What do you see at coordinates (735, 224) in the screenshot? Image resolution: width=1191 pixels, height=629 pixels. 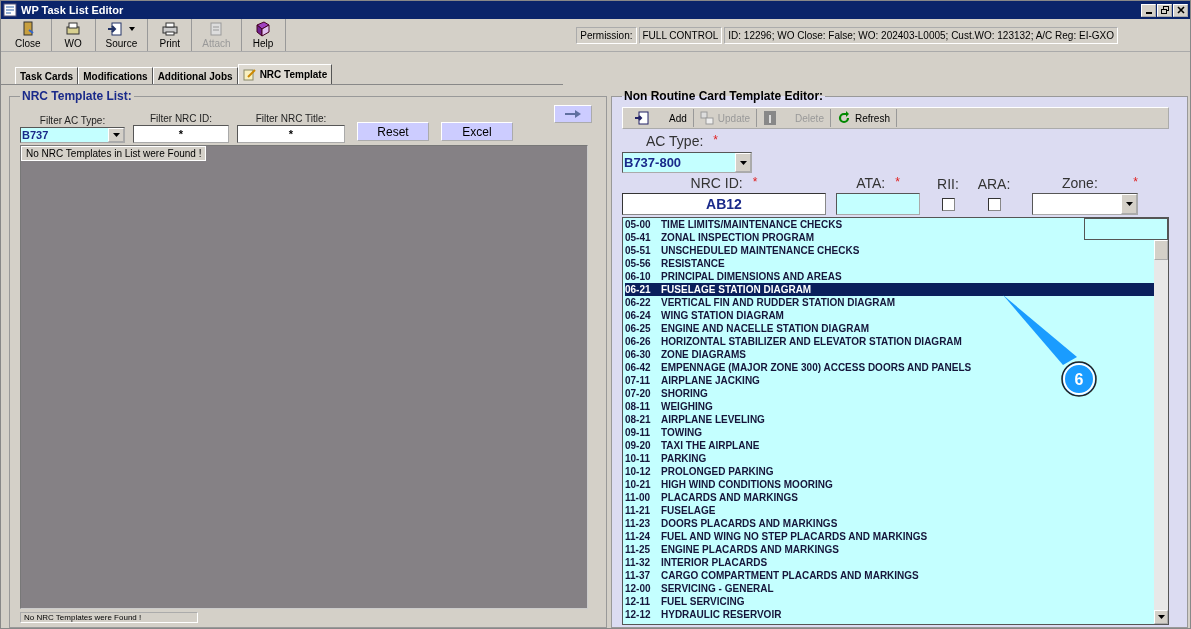 I see `ata-list-item: 05-00 TIME LIMITS/MAINTENANCE CHECKS` at bounding box center [735, 224].